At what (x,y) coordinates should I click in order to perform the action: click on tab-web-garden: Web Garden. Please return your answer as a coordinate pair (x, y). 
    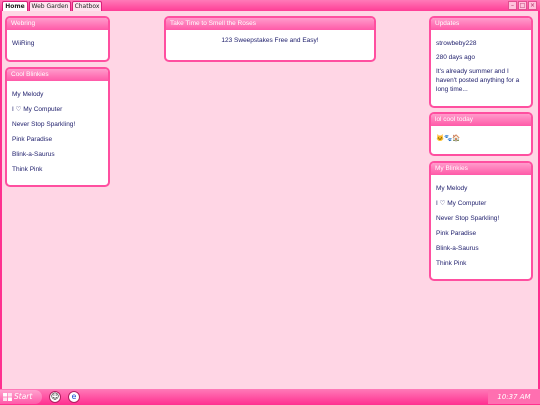
    Looking at the image, I should click on (50, 6).